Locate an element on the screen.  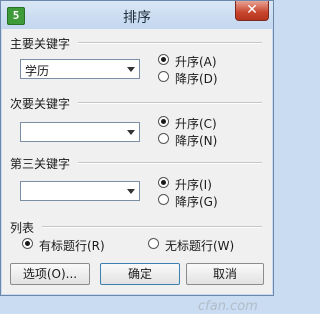
primary-key-value: 学历 is located at coordinates (37, 71).